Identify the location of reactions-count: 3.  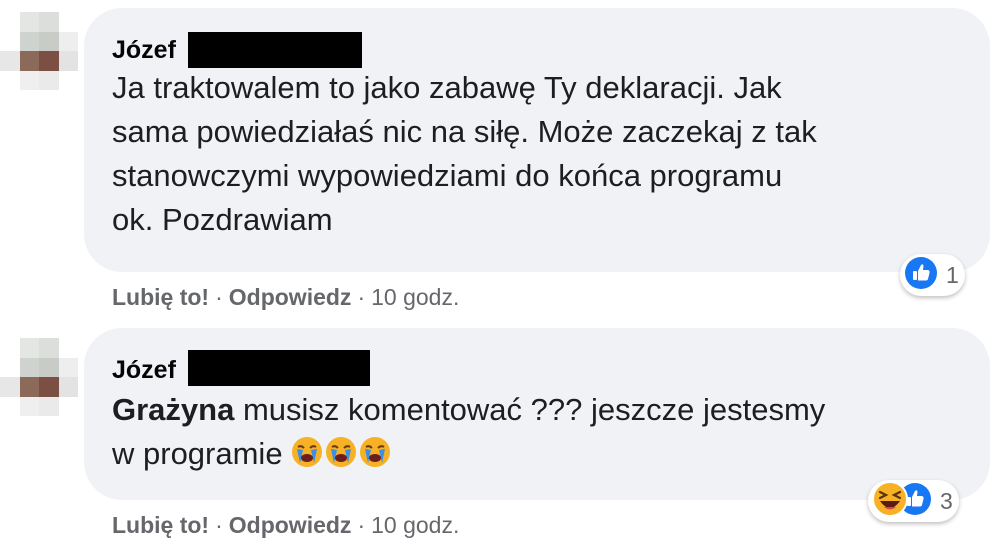
(946, 500).